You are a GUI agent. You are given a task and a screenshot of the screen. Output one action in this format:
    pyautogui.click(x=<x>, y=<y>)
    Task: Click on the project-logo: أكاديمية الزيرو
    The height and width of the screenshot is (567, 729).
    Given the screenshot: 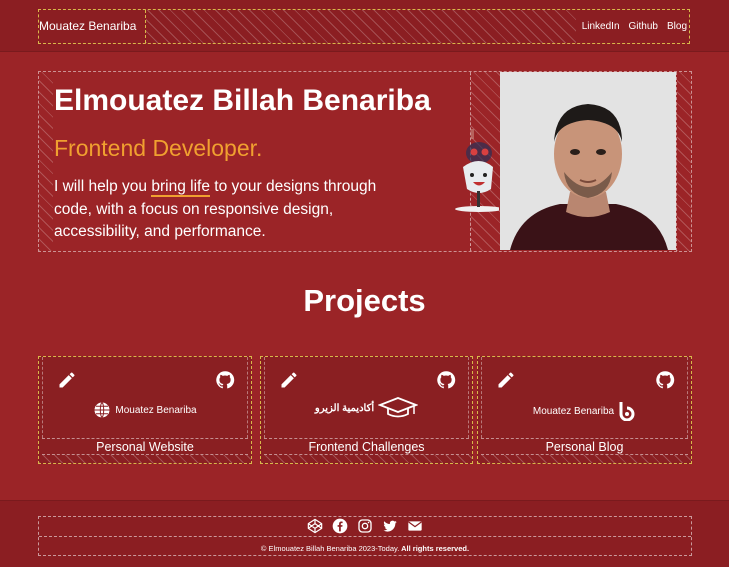 What is the action you would take?
    pyautogui.click(x=366, y=408)
    